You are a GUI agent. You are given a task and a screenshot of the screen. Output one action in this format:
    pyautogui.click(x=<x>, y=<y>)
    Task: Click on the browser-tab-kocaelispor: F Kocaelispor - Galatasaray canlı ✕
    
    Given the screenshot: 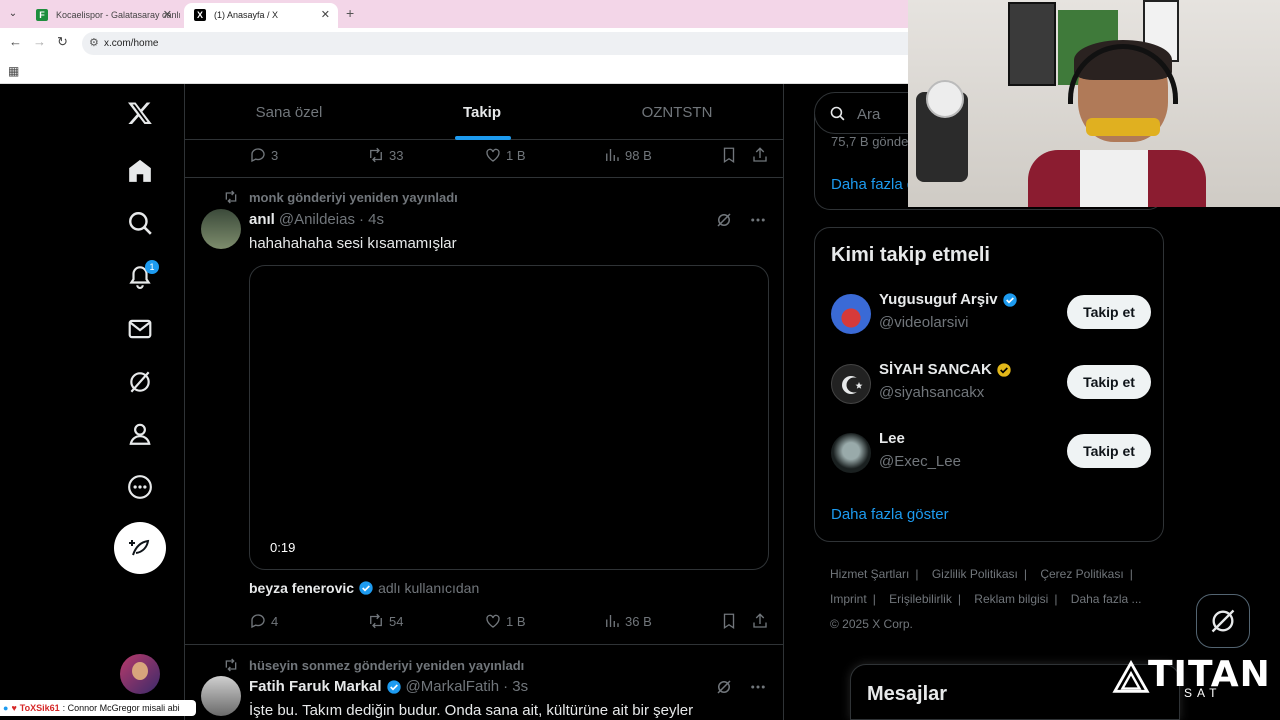 What is the action you would take?
    pyautogui.click(x=103, y=15)
    